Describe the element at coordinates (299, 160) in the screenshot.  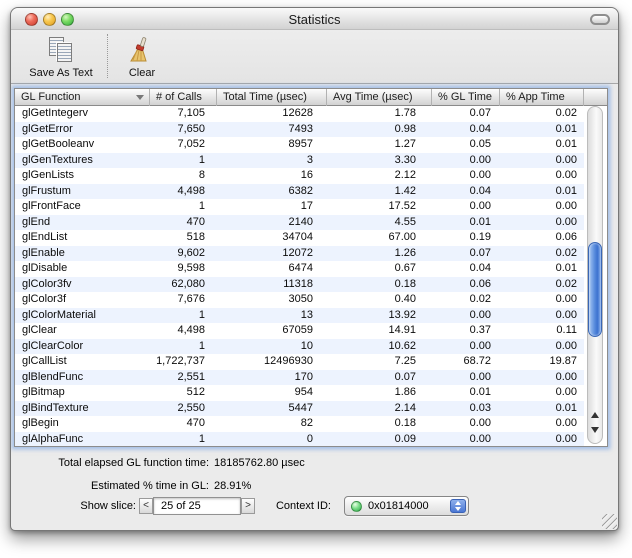
I see `table-row: glGenTextures 1 3 3.30 0.00 0.00` at that location.